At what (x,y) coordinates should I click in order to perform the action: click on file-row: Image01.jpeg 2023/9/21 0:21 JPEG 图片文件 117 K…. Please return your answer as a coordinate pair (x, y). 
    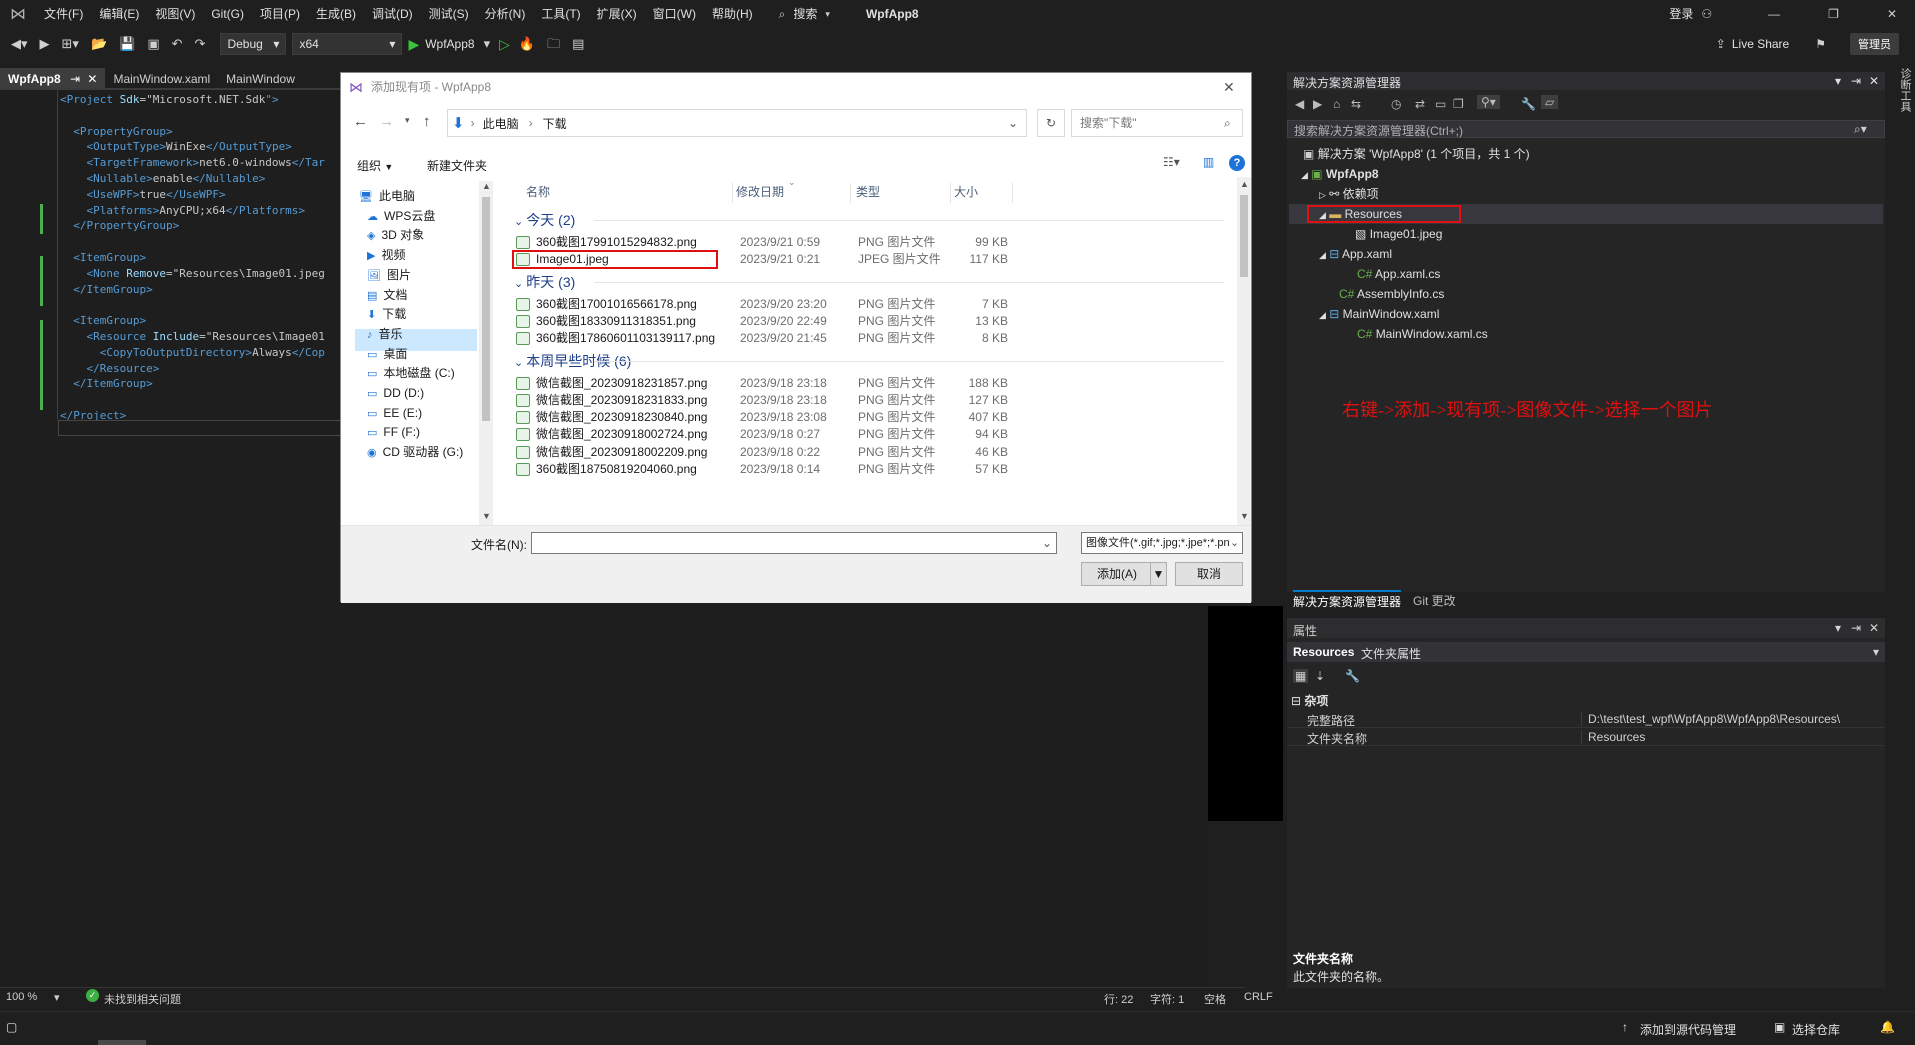
    Looking at the image, I should click on (877, 259).